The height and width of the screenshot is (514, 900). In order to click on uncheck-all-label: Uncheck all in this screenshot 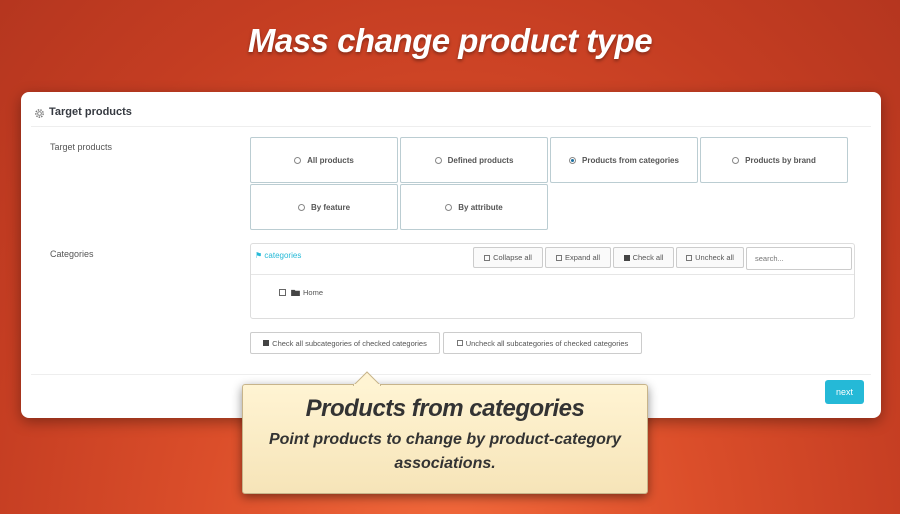, I will do `click(714, 257)`.